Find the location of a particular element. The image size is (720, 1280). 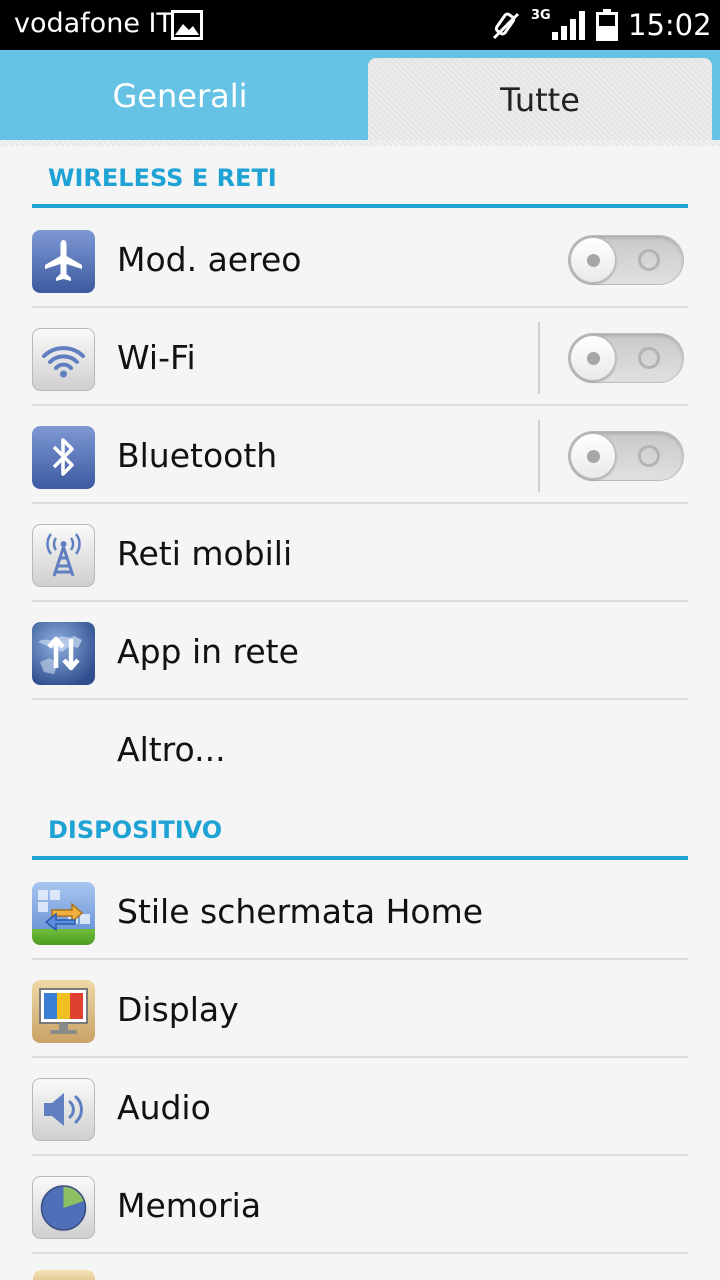

carrier-name: vodafone IT is located at coordinates (93, 23).